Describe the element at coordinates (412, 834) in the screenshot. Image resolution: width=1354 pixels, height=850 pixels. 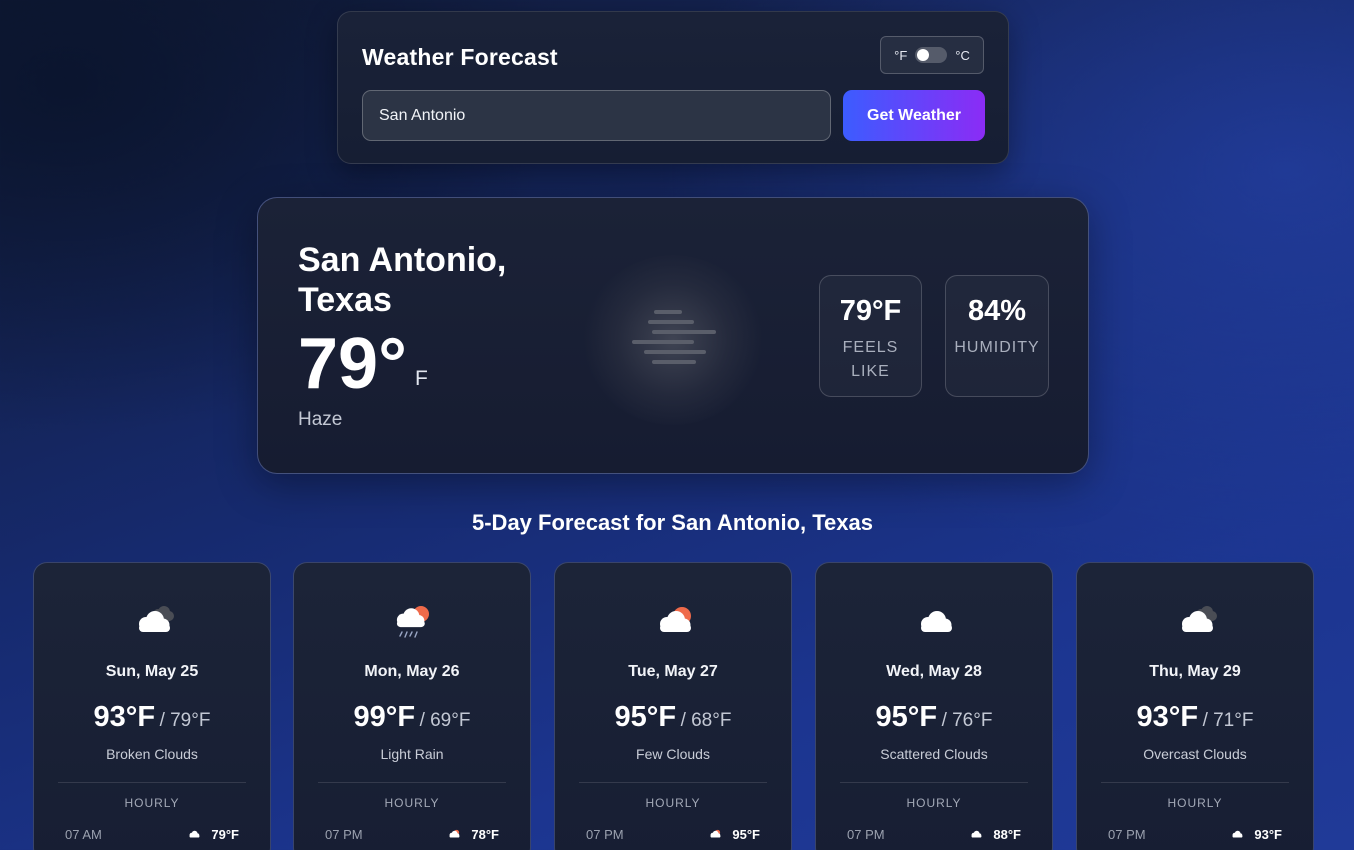
I see `hourly-row: 07 PM 78°F` at that location.